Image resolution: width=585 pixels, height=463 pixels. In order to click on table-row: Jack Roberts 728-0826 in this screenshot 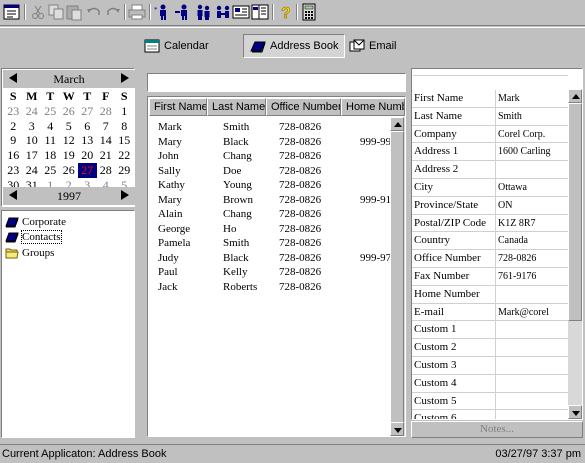, I will do `click(268, 288)`.